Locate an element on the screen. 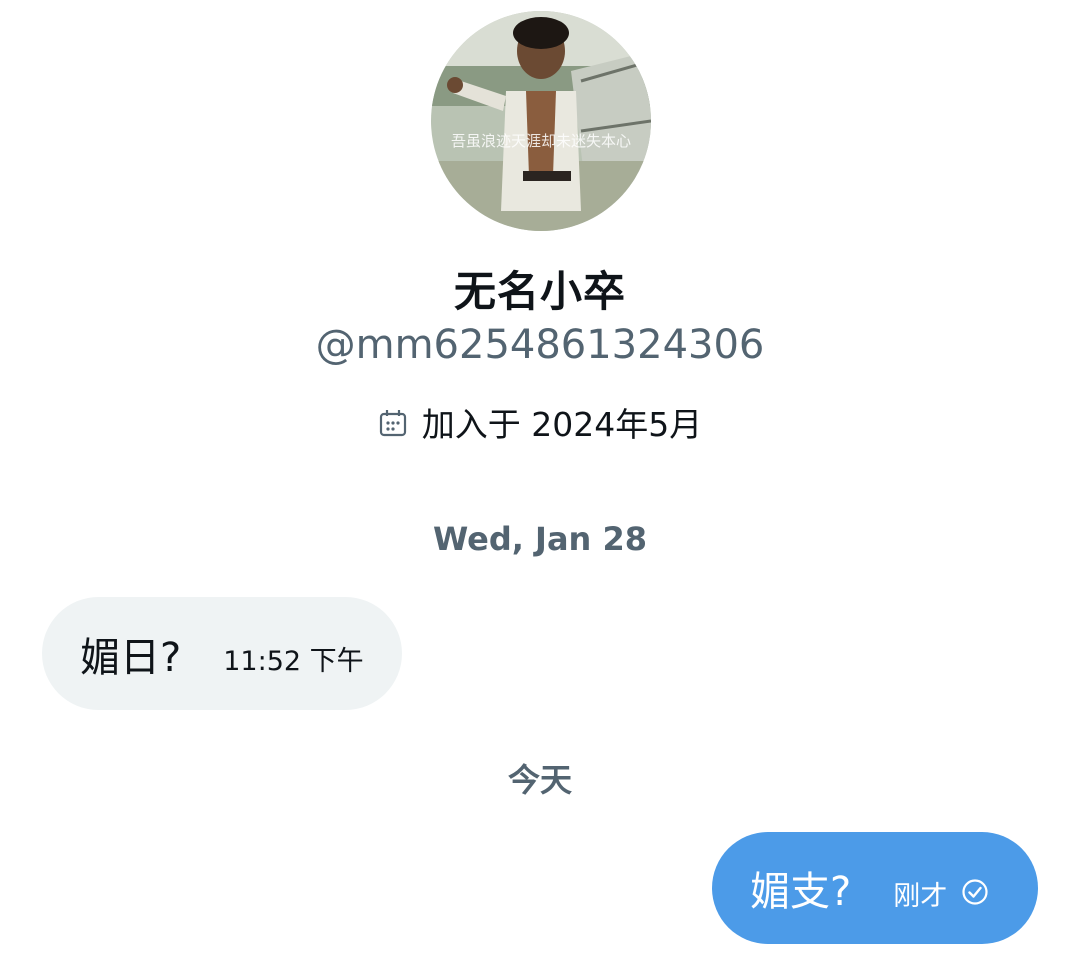 This screenshot has height=976, width=1080. profile-joined-date: 加入于 2024年5月 is located at coordinates (540, 422).